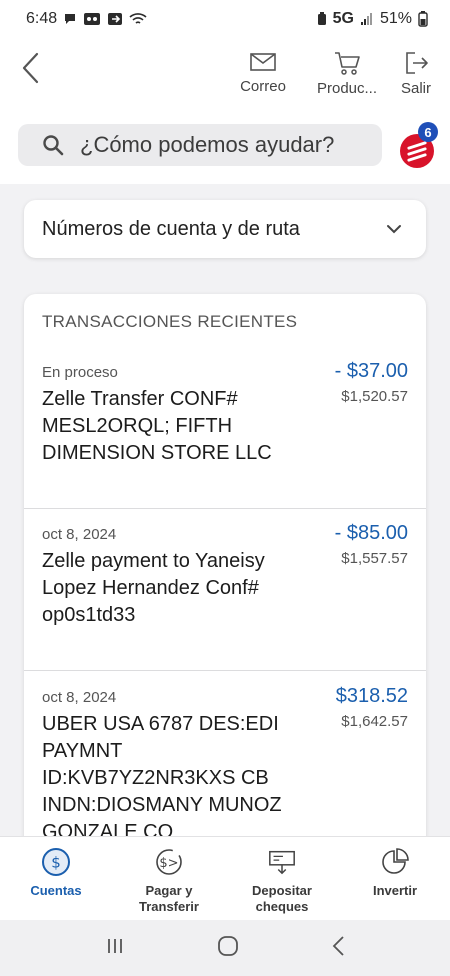  What do you see at coordinates (171, 228) in the screenshot?
I see `account-routing-label: Números de cuenta y de ruta` at bounding box center [171, 228].